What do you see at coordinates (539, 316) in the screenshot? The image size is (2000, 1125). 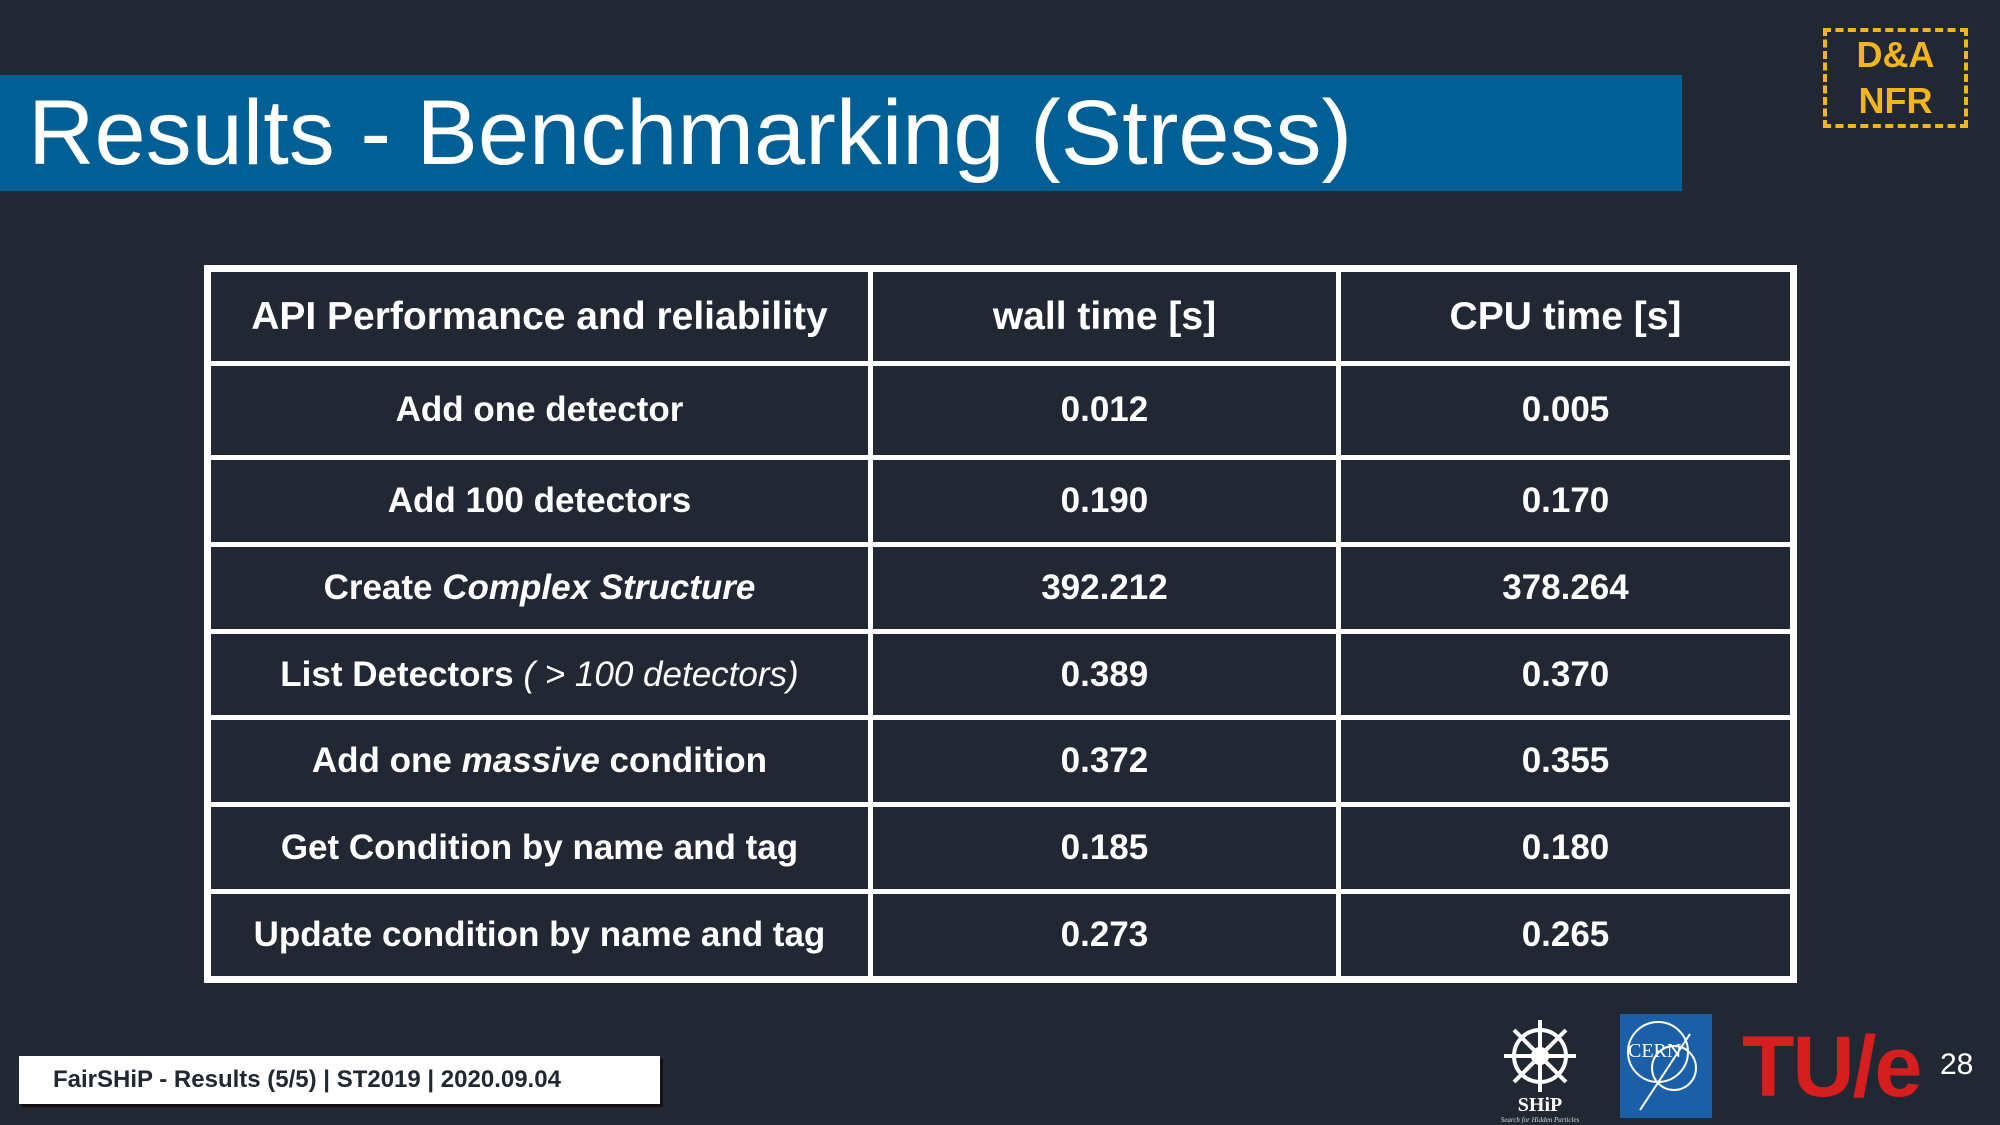 I see `header-api: API Performance and reliability` at bounding box center [539, 316].